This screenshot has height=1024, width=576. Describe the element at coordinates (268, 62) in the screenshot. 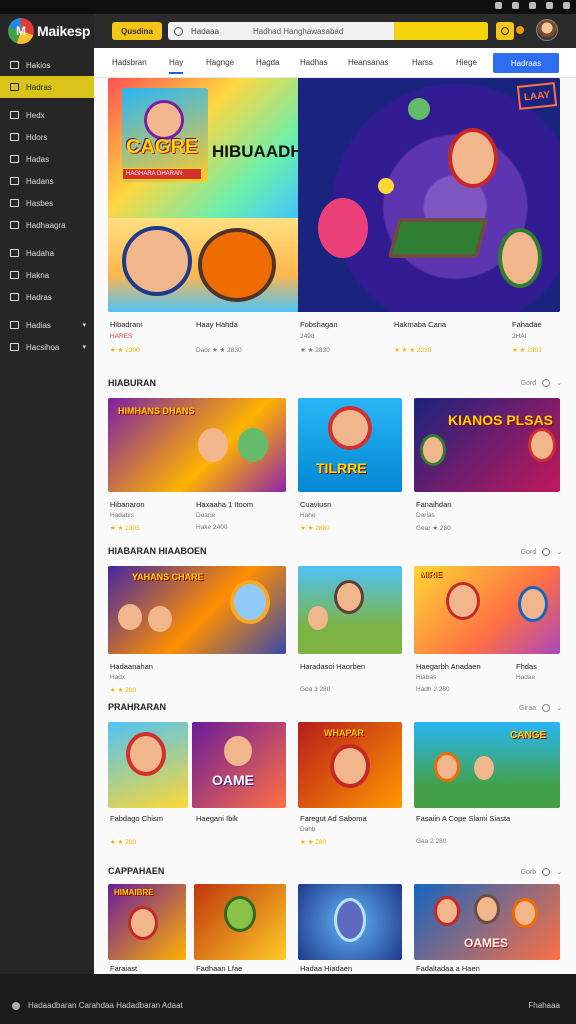

I see `tab: Hagda` at that location.